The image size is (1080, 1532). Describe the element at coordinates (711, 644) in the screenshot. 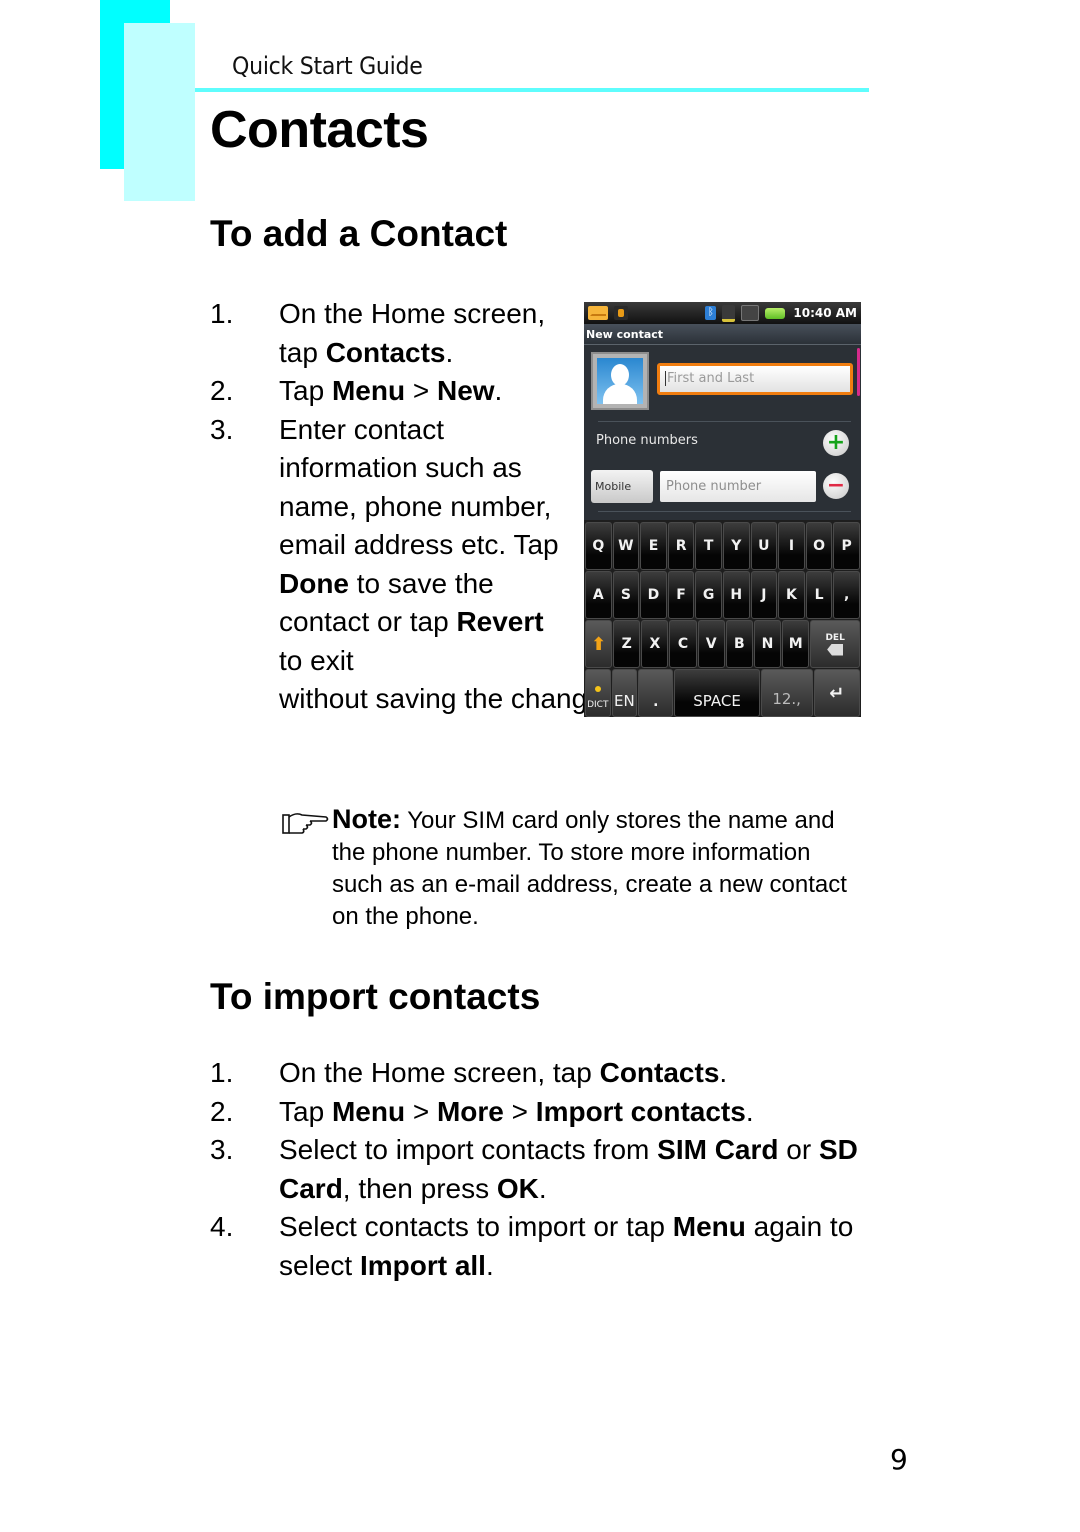

I see `key-v: V` at that location.